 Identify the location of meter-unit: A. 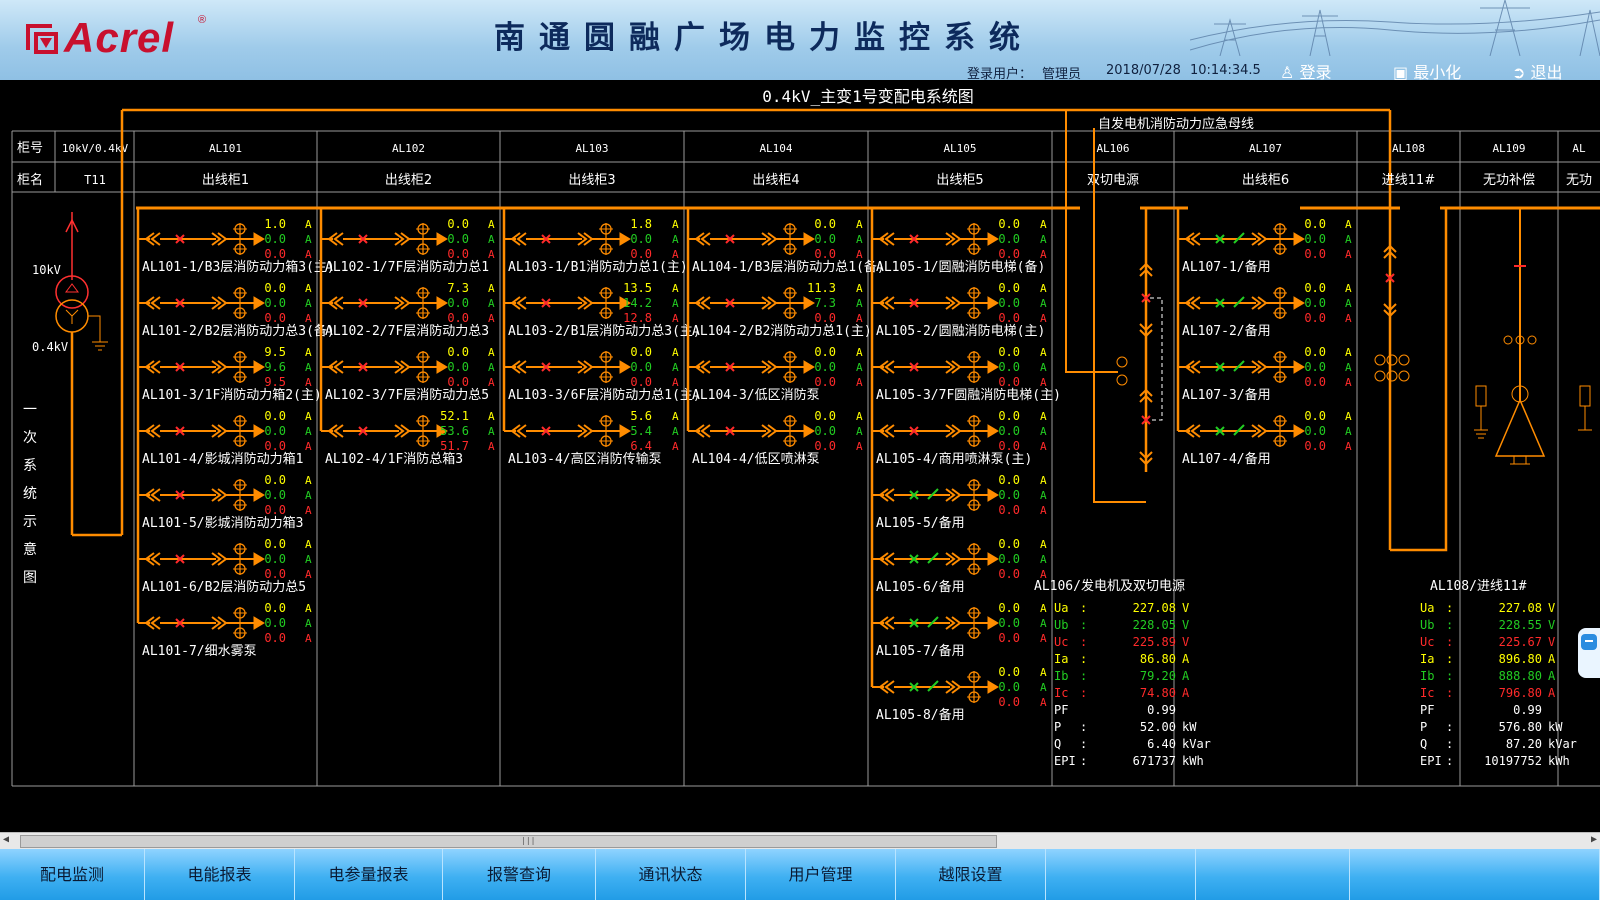
(1552, 659).